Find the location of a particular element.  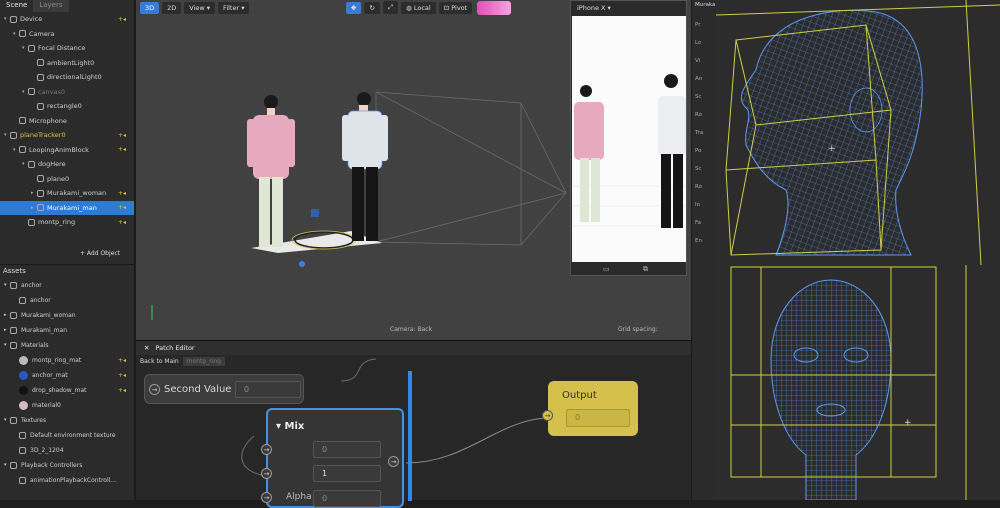

asset-item: ▾ Materials is located at coordinates (67, 345).